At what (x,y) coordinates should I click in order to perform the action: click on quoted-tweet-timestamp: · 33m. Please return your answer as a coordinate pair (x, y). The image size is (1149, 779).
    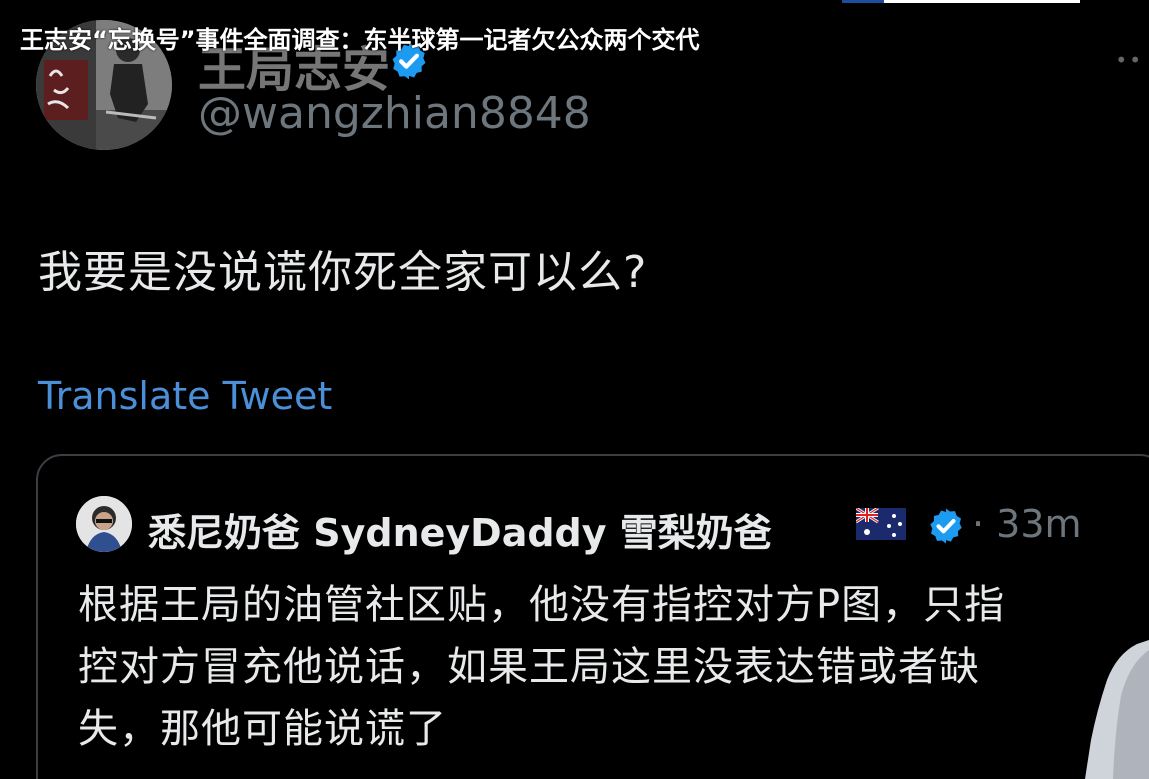
    Looking at the image, I should click on (1027, 524).